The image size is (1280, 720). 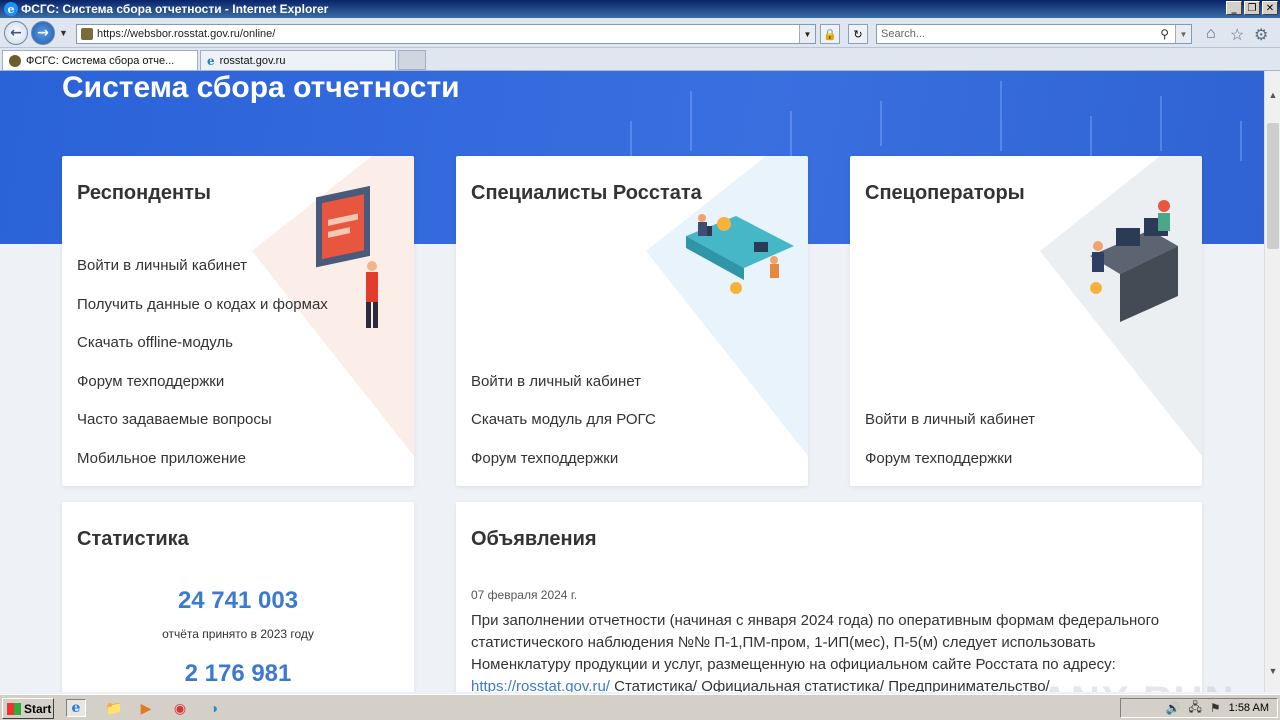 I want to click on respondents-offline-link: Скачать offline-модуль, so click(x=155, y=342).